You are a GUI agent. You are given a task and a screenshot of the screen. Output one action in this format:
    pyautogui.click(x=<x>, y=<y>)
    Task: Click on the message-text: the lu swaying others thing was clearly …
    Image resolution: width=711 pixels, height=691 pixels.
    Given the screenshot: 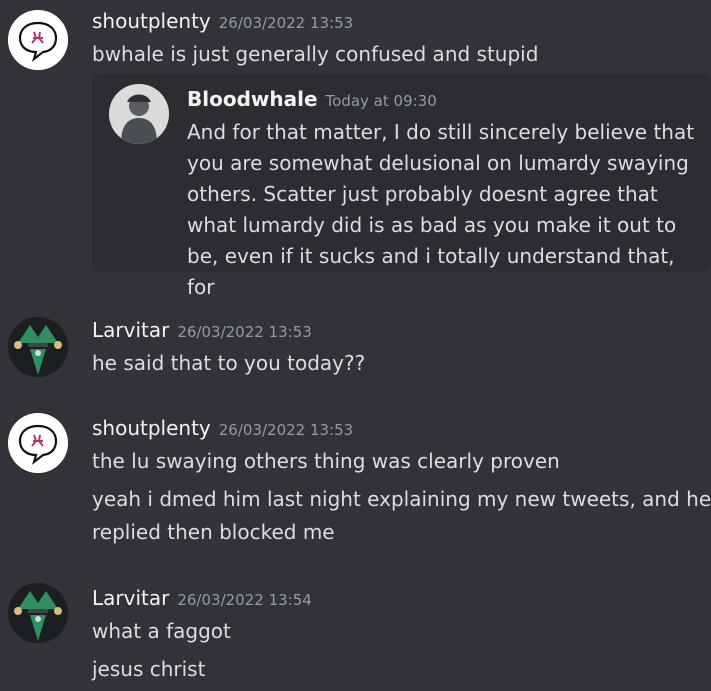 What is the action you would take?
    pyautogui.click(x=326, y=461)
    